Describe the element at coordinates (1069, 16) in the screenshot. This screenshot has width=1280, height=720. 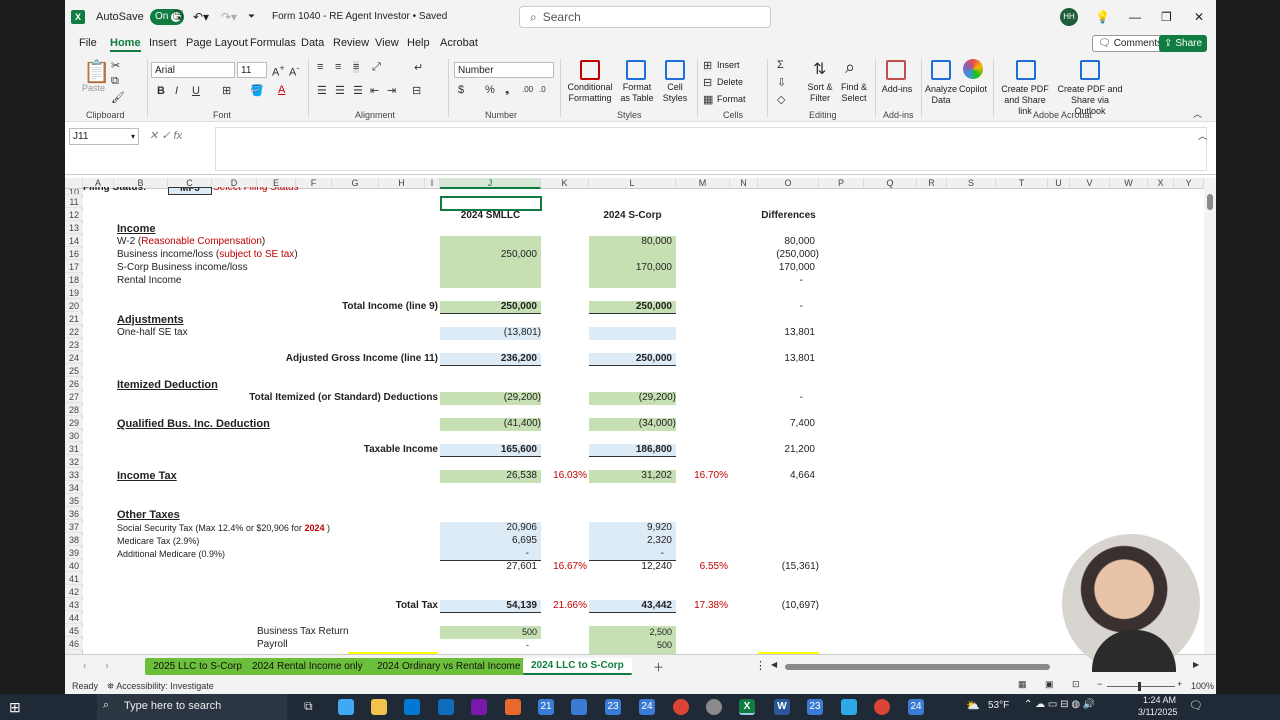
I see `user-avatar: HH` at that location.